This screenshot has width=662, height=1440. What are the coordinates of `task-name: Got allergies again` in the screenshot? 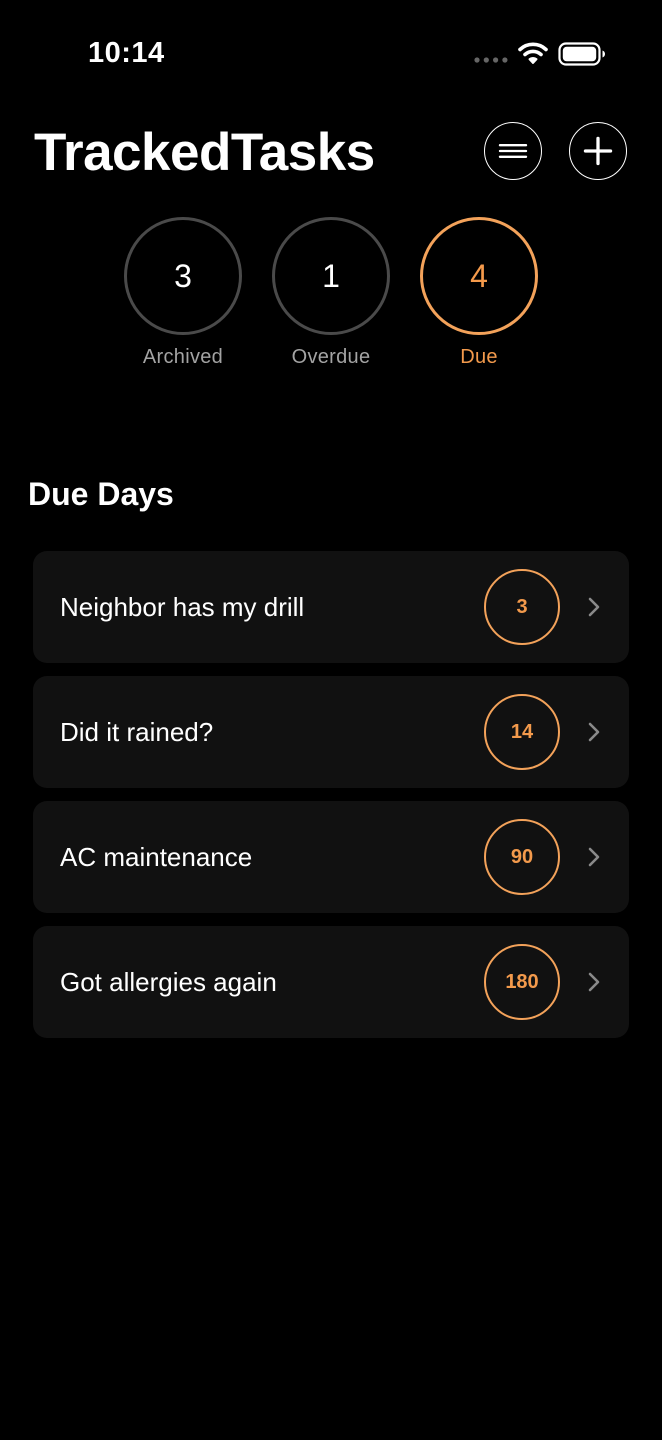 It's located at (168, 982).